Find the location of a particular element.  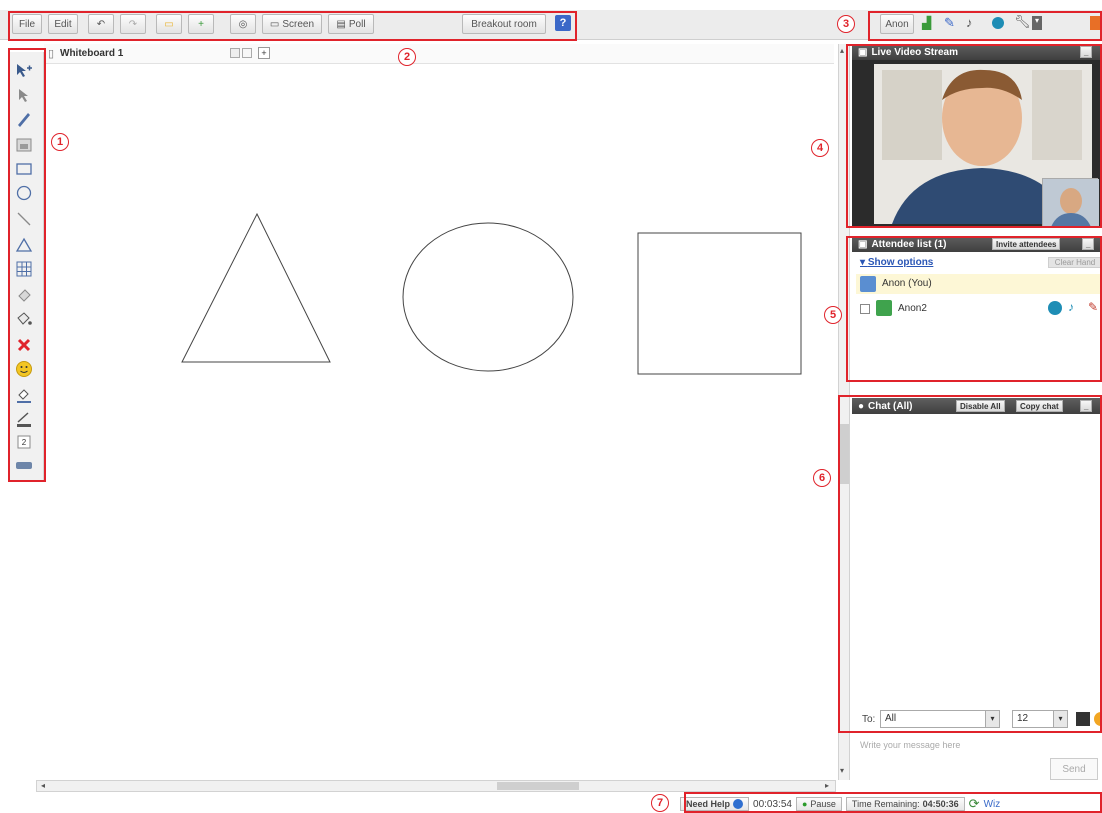

callout-7: 7 is located at coordinates (660, 803).